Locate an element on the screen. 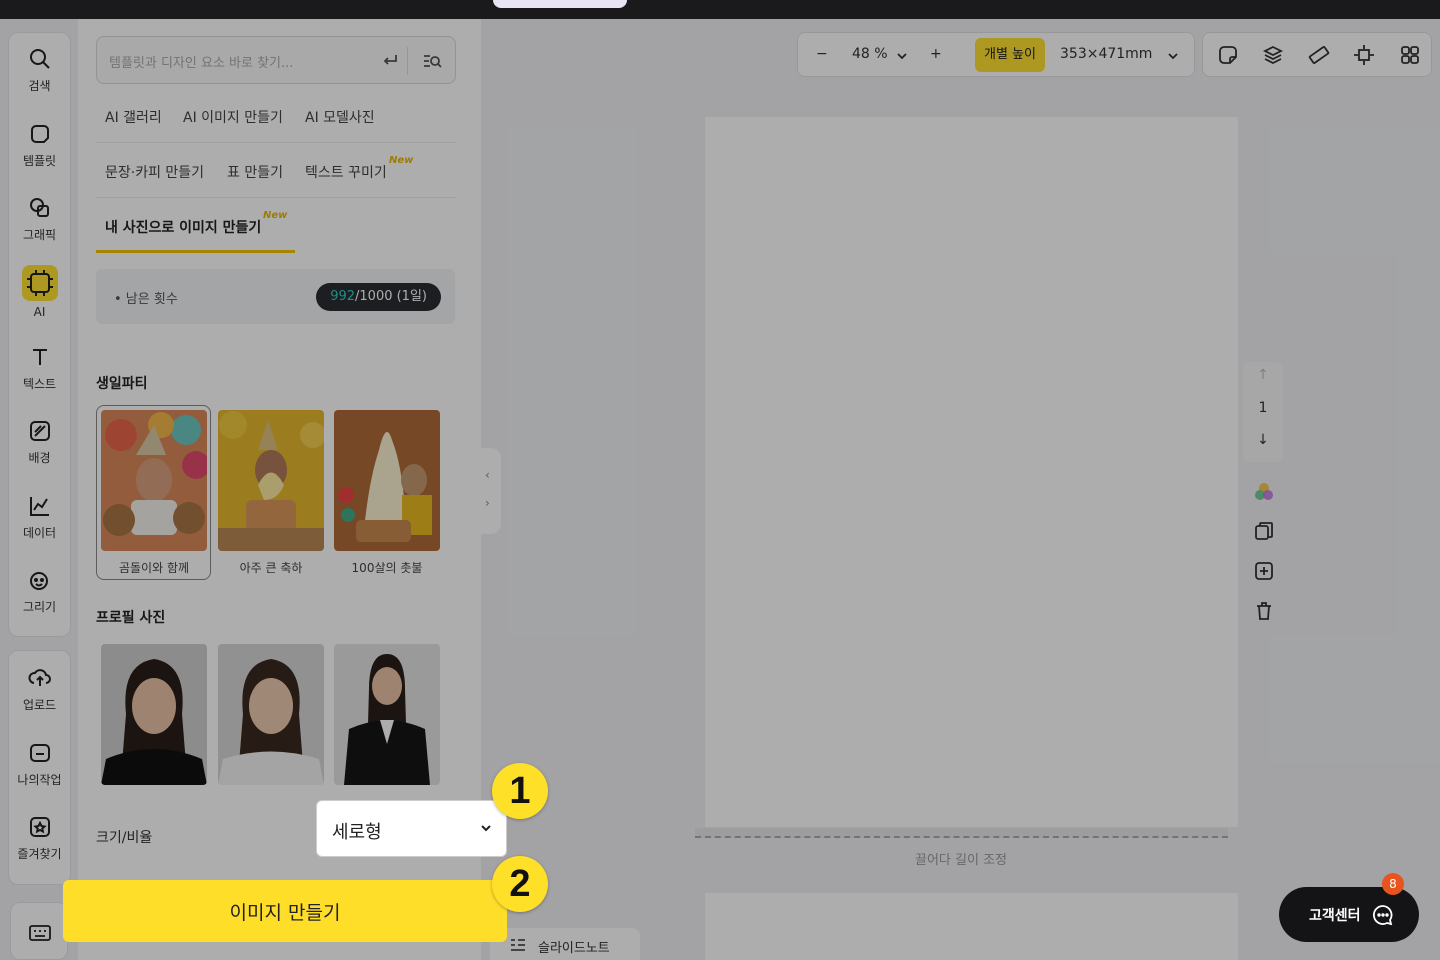 The width and height of the screenshot is (1440, 960). chart-icon is located at coordinates (39, 506).